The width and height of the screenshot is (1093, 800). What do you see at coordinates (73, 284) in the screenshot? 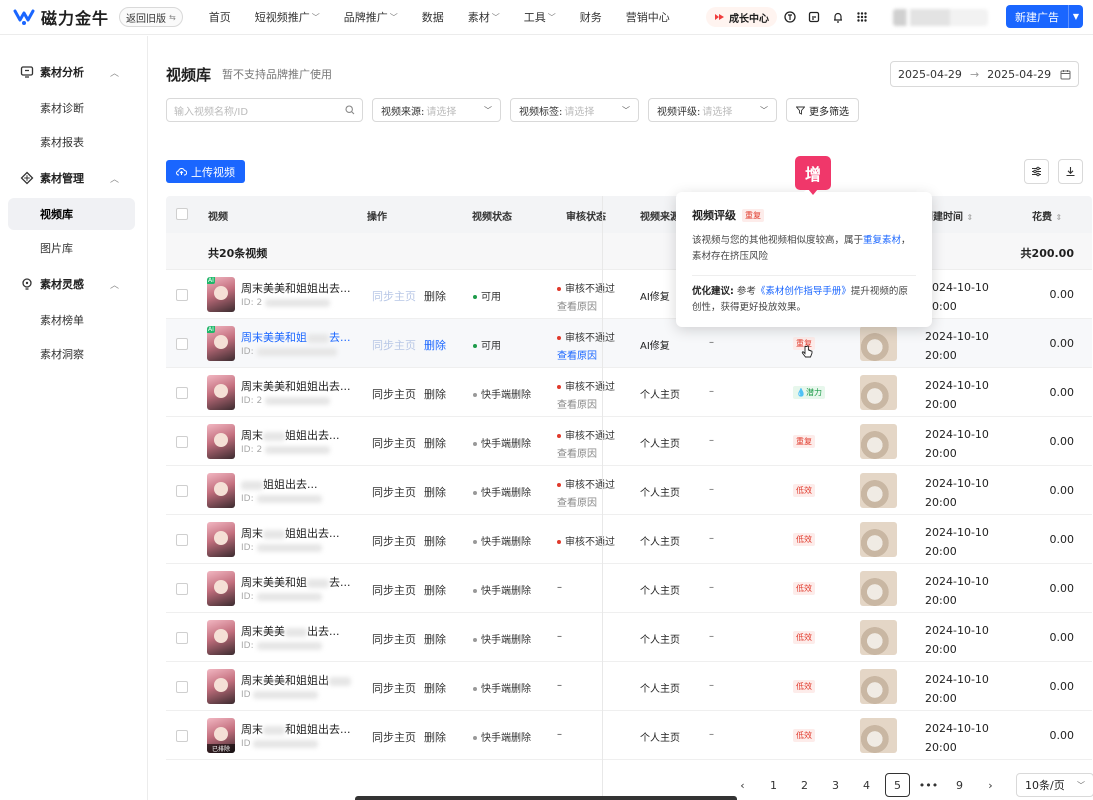
I see `sidebar-group-inspiration: 素材灵感 ︿` at bounding box center [73, 284].